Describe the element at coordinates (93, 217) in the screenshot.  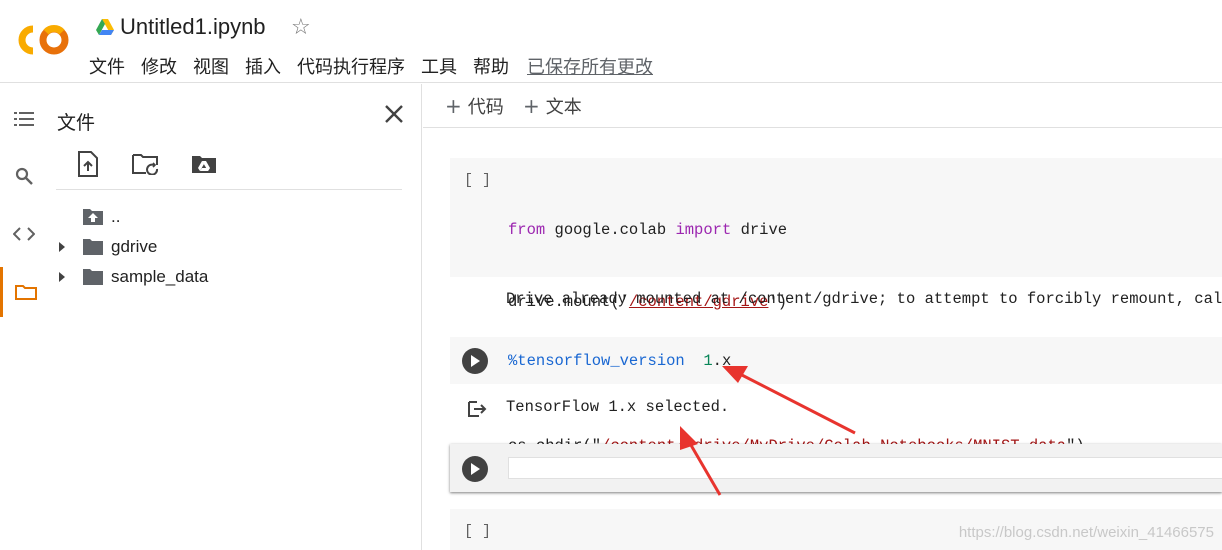
I see `folder-up-icon` at that location.